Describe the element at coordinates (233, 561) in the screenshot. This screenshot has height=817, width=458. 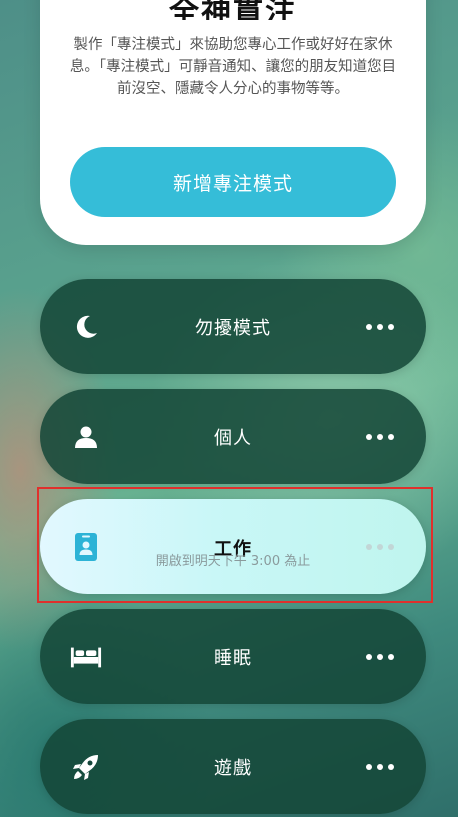
I see `focus-mode-status: 開啟到明天下午 3:00 為止` at that location.